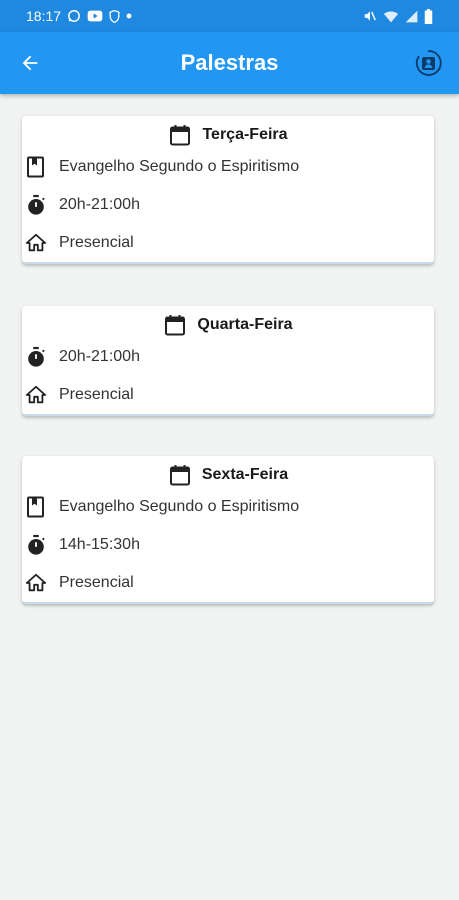  Describe the element at coordinates (391, 16) in the screenshot. I see `wifi-icon` at that location.